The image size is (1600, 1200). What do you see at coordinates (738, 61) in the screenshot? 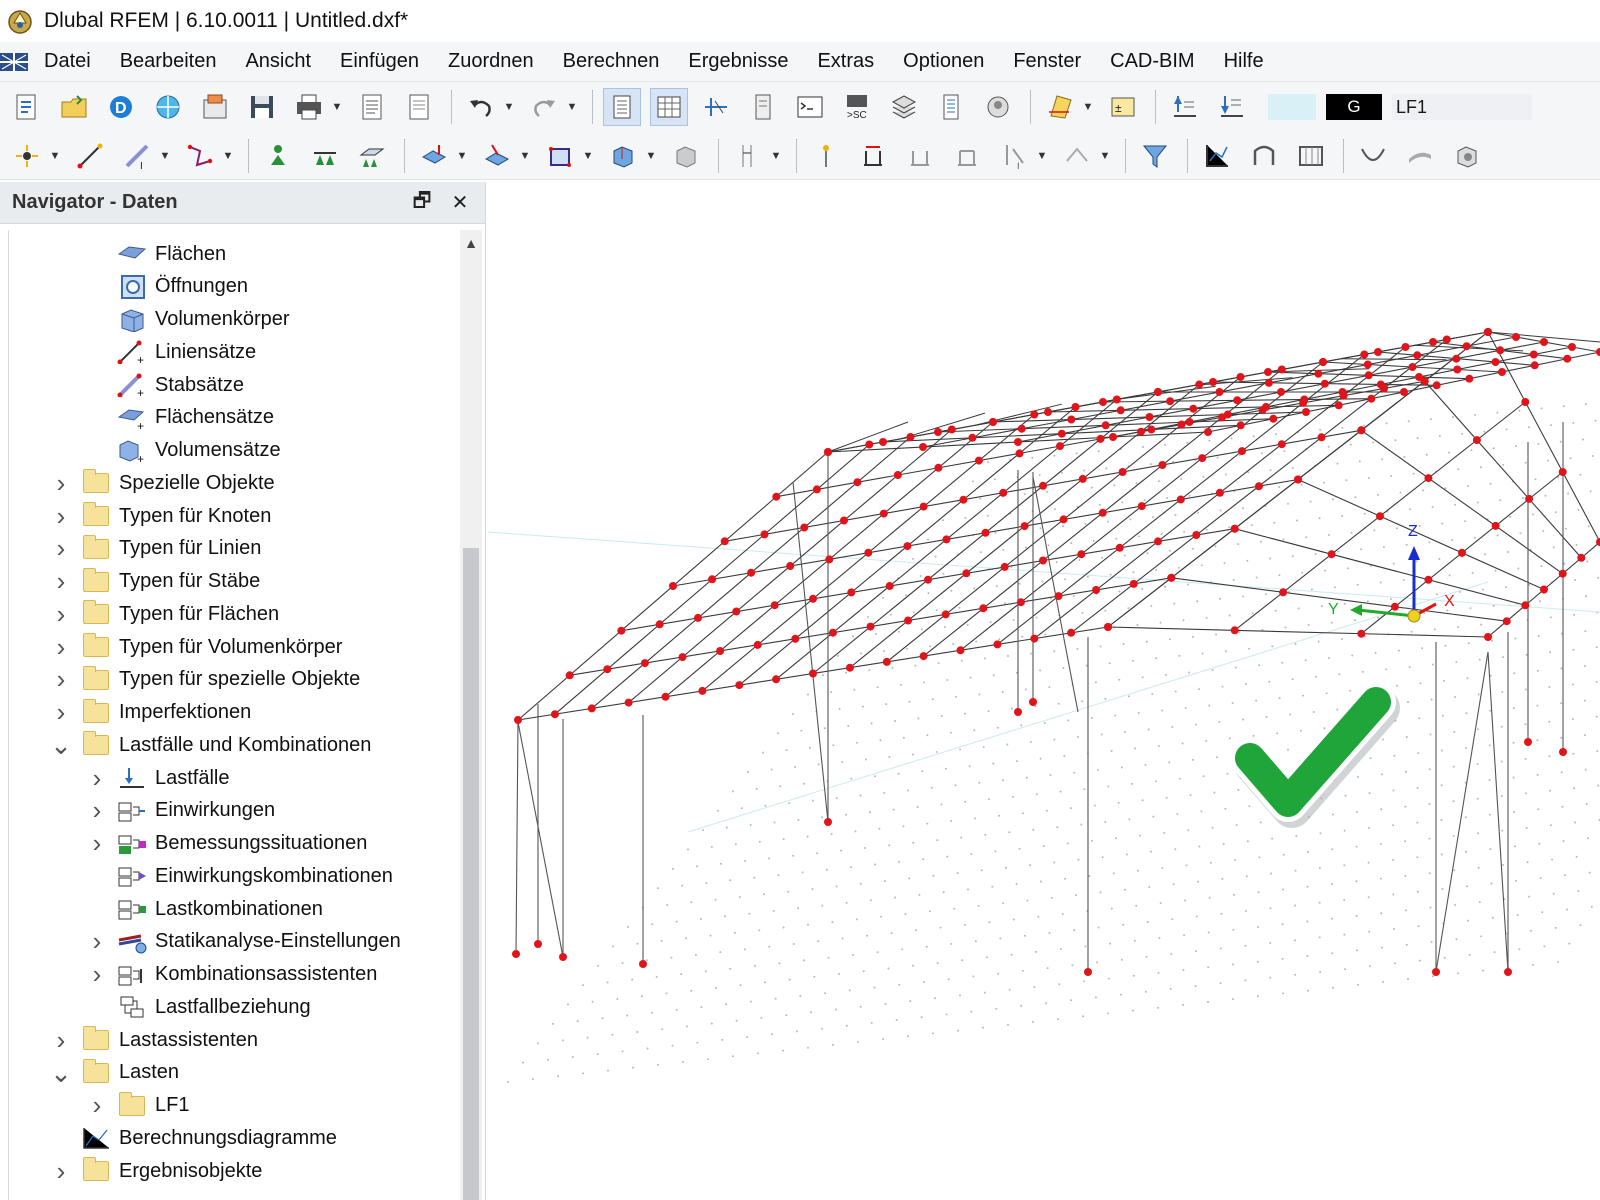
I see `menu-ergebnisse: Ergebnisse` at bounding box center [738, 61].